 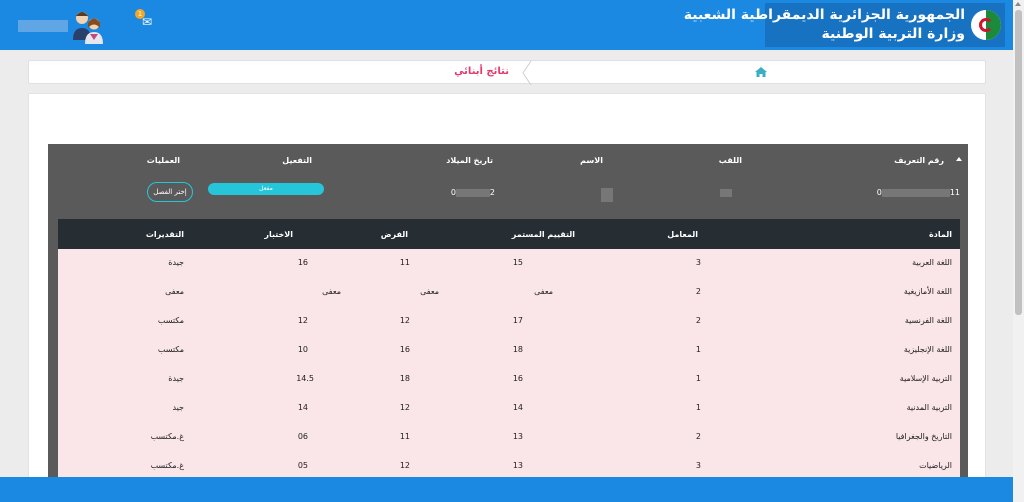 I want to click on cell-subject: الرياضيات, so click(x=935, y=465).